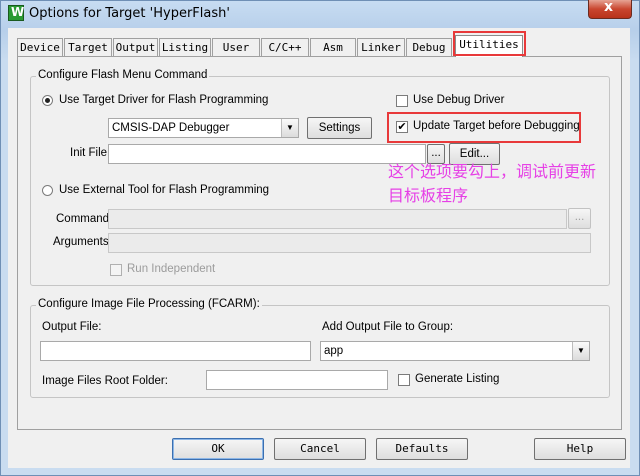  I want to click on arguments-input, so click(349, 243).